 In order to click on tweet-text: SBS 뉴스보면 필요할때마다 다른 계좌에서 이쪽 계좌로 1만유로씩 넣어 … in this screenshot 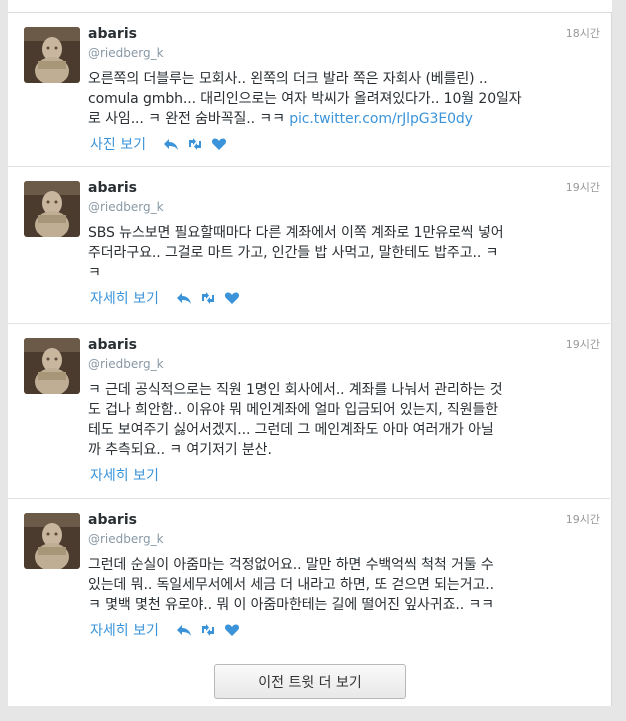, I will do `click(345, 253)`.